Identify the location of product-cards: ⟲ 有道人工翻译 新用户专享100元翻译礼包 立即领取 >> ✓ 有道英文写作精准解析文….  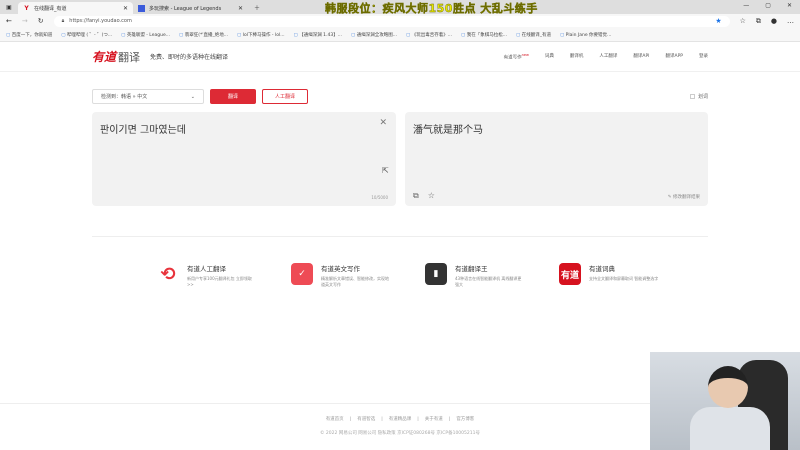
(425, 275).